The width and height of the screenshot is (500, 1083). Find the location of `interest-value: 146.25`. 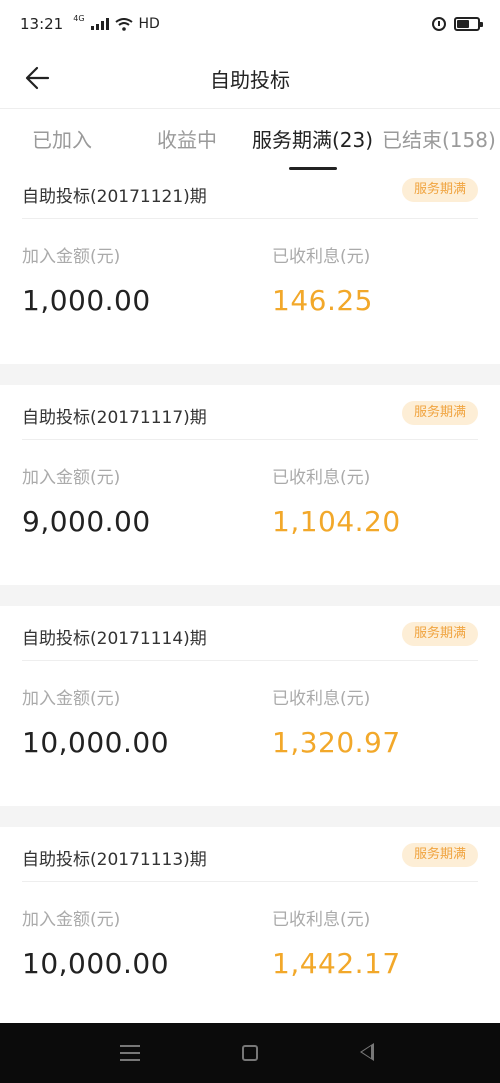

interest-value: 146.25 is located at coordinates (322, 300).